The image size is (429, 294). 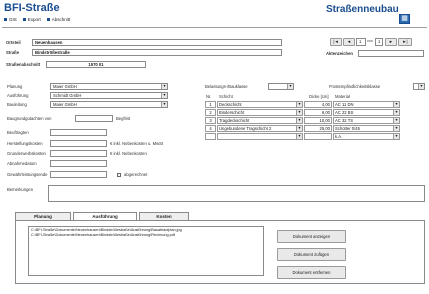 What do you see at coordinates (404, 19) in the screenshot?
I see `save-icon: ▦` at bounding box center [404, 19].